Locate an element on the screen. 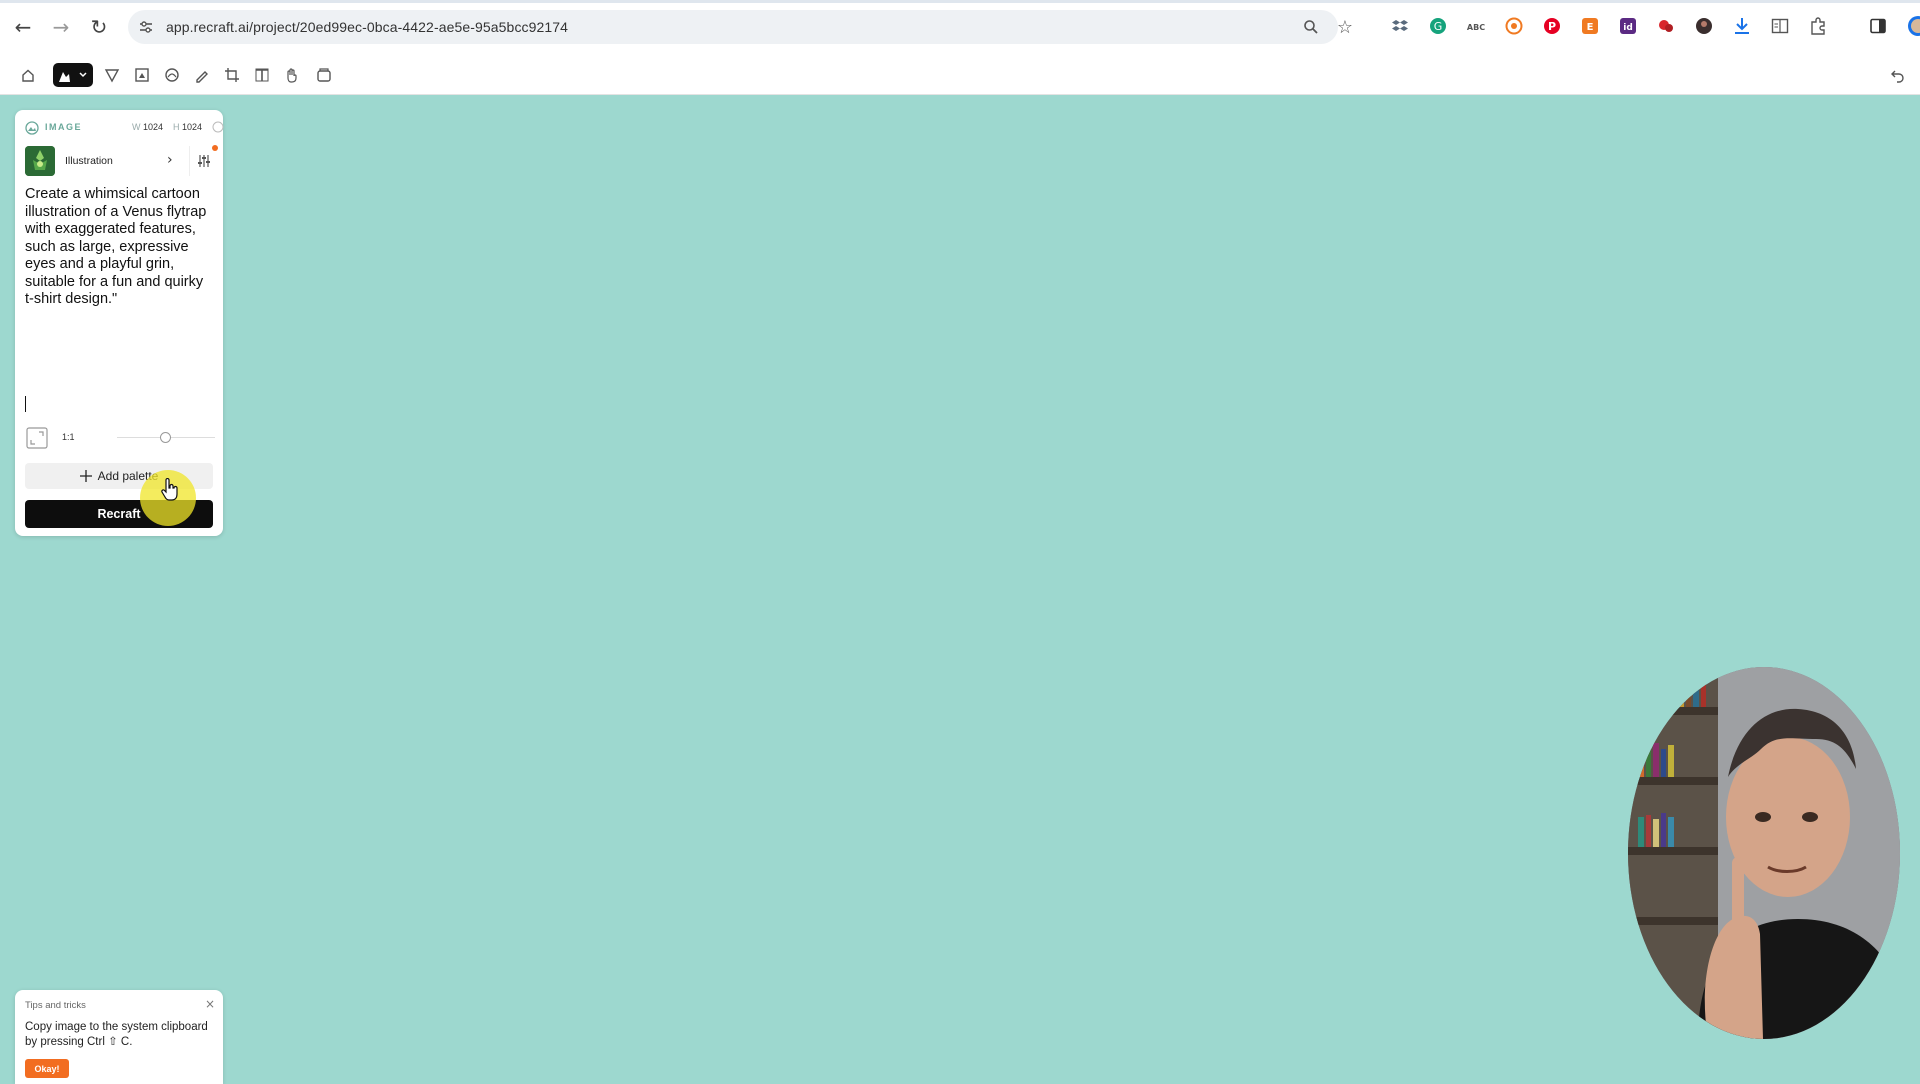  aiprm-icon: ABC is located at coordinates (1476, 26).